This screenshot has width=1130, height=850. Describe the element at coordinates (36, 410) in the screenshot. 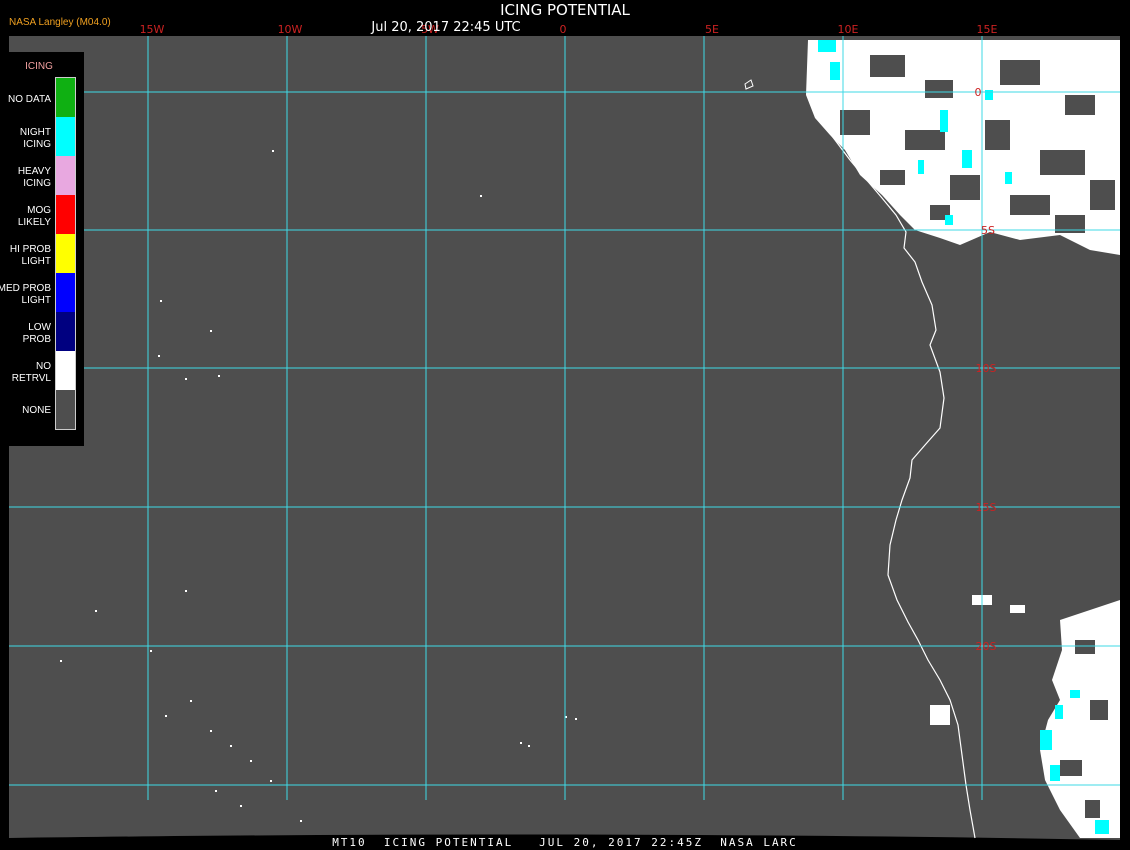

I see `legend-label-none: NONE` at that location.